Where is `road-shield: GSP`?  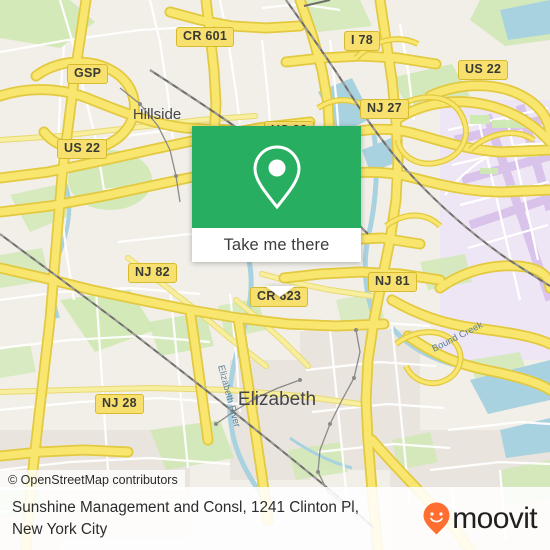 road-shield: GSP is located at coordinates (88, 74).